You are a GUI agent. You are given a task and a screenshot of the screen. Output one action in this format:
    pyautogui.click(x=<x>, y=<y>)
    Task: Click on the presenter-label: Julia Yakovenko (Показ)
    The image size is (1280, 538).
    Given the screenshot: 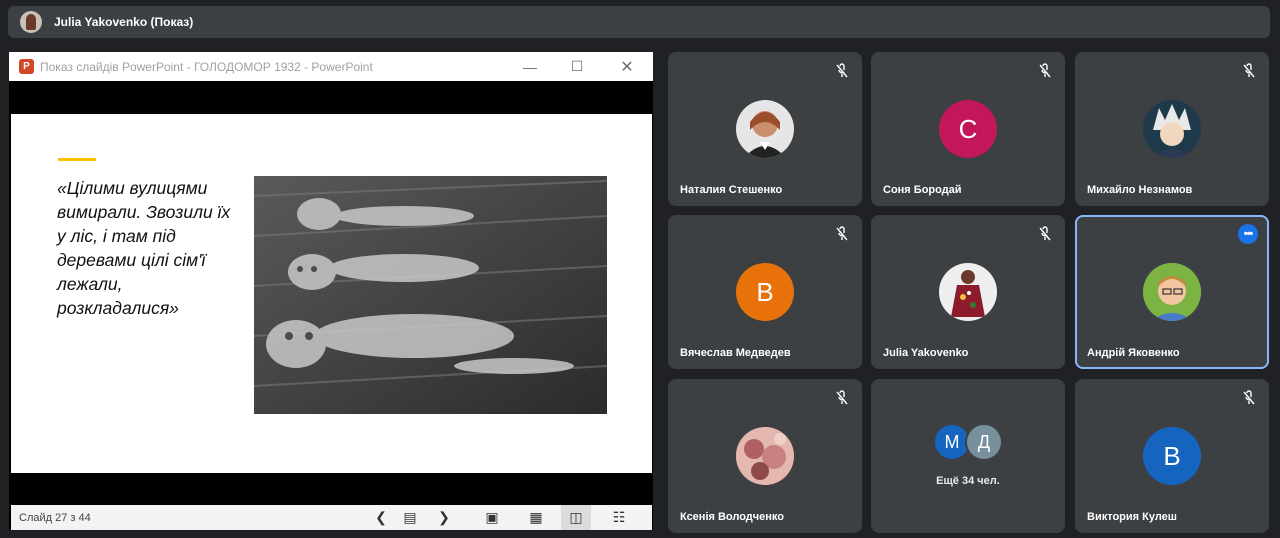 What is the action you would take?
    pyautogui.click(x=124, y=22)
    